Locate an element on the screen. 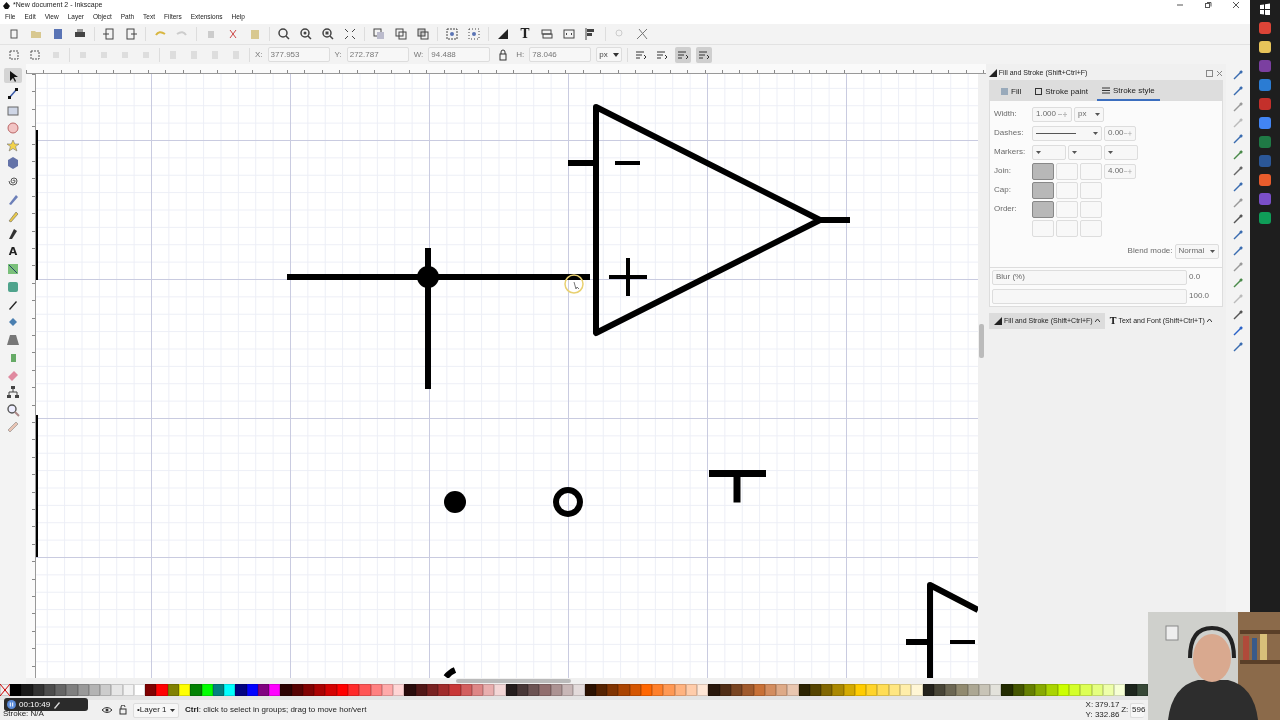  coordinate-value: 332.86 is located at coordinates (1107, 715).